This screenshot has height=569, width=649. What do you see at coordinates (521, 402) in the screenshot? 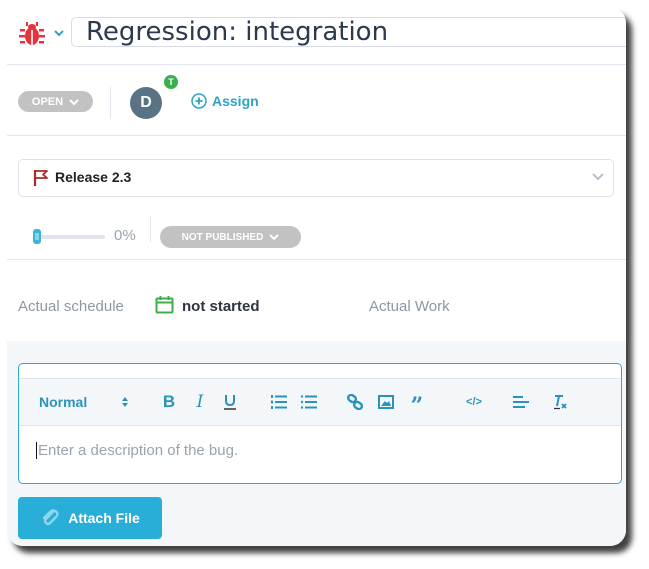
I see `align-icon` at bounding box center [521, 402].